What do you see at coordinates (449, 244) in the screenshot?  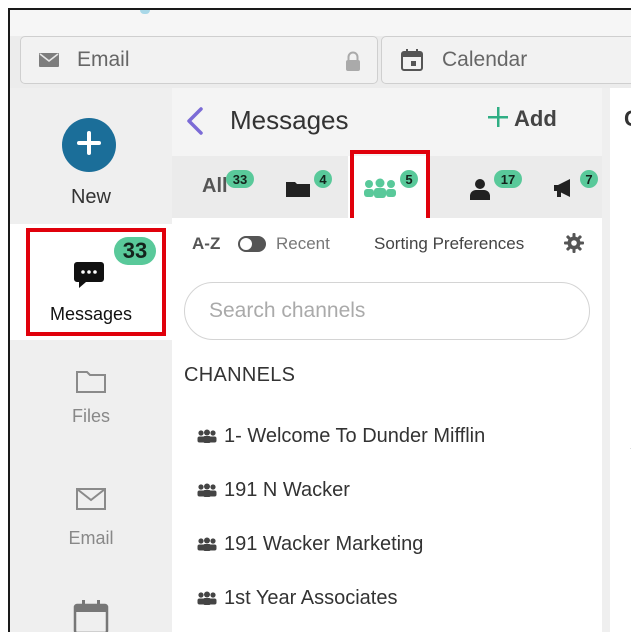 I see `sorting-preferences-link: Sorting Preferences` at bounding box center [449, 244].